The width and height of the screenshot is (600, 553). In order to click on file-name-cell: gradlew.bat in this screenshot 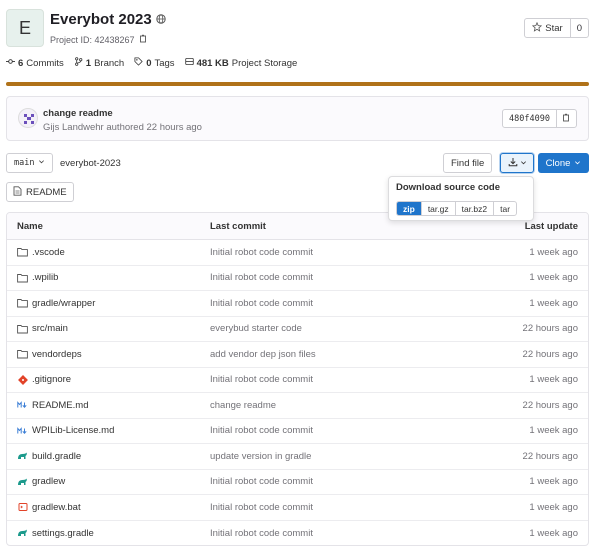, I will do `click(108, 507)`.